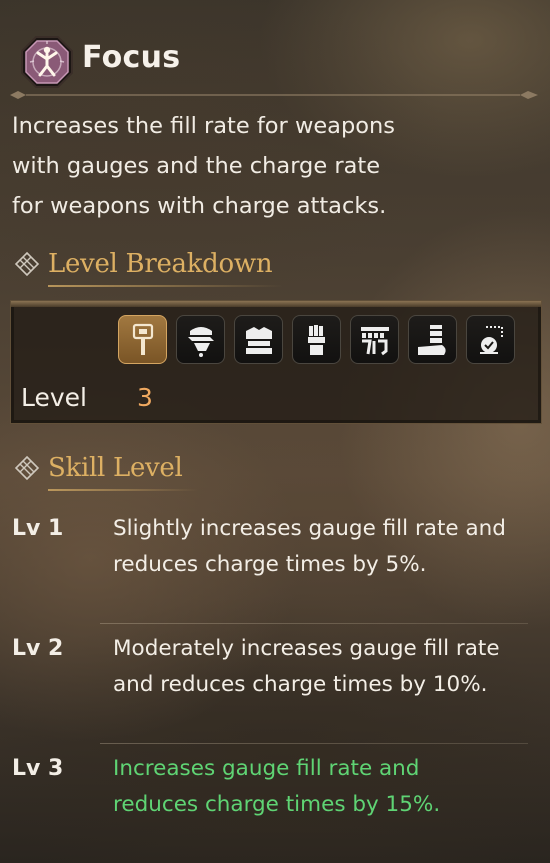 The width and height of the screenshot is (550, 863). What do you see at coordinates (199, 206) in the screenshot?
I see `description-line: for weapons with charge attacks.` at bounding box center [199, 206].